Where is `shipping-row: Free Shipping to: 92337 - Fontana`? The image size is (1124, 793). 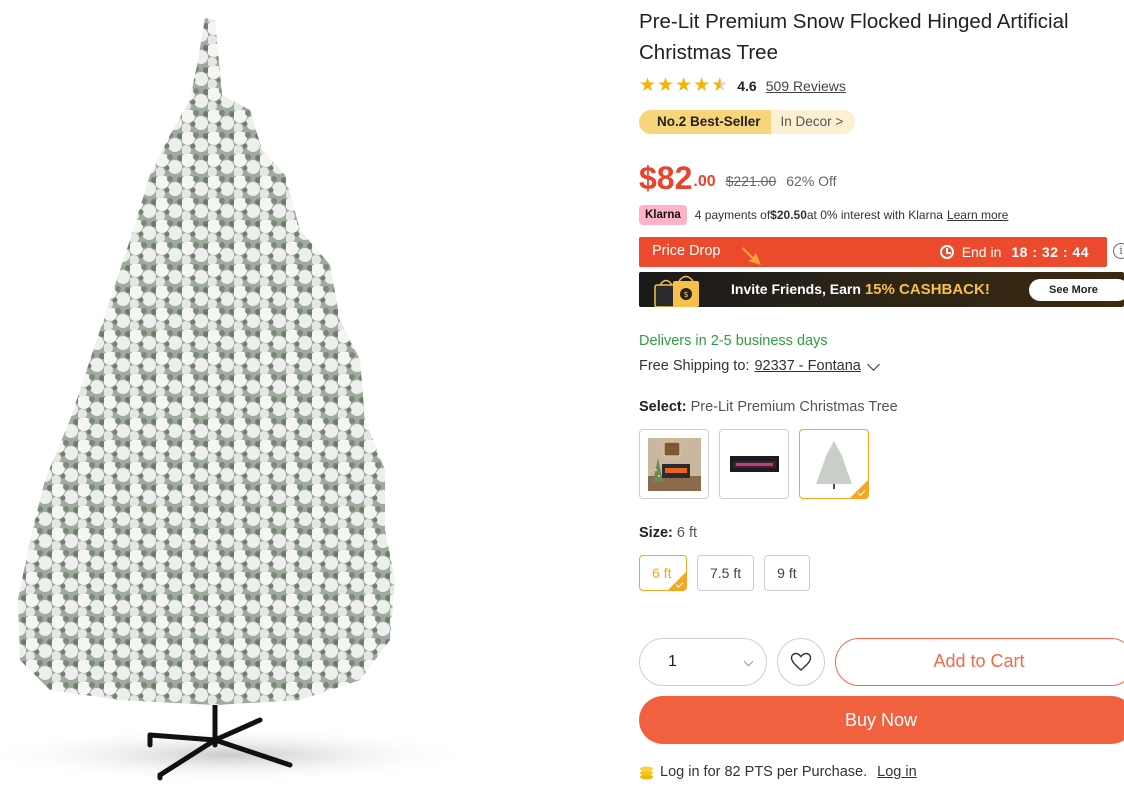 shipping-row: Free Shipping to: 92337 - Fontana is located at coordinates (759, 365).